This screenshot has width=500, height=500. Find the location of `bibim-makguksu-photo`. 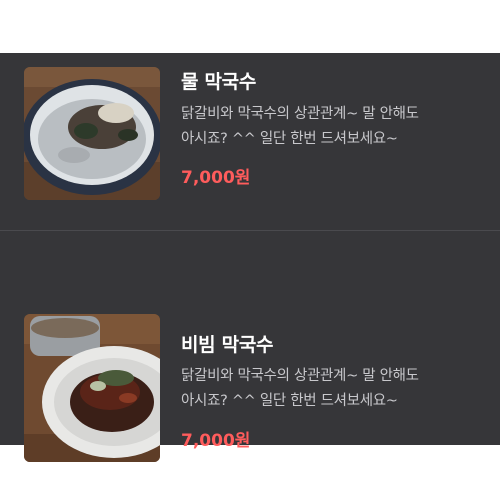

bibim-makguksu-photo is located at coordinates (92, 388).